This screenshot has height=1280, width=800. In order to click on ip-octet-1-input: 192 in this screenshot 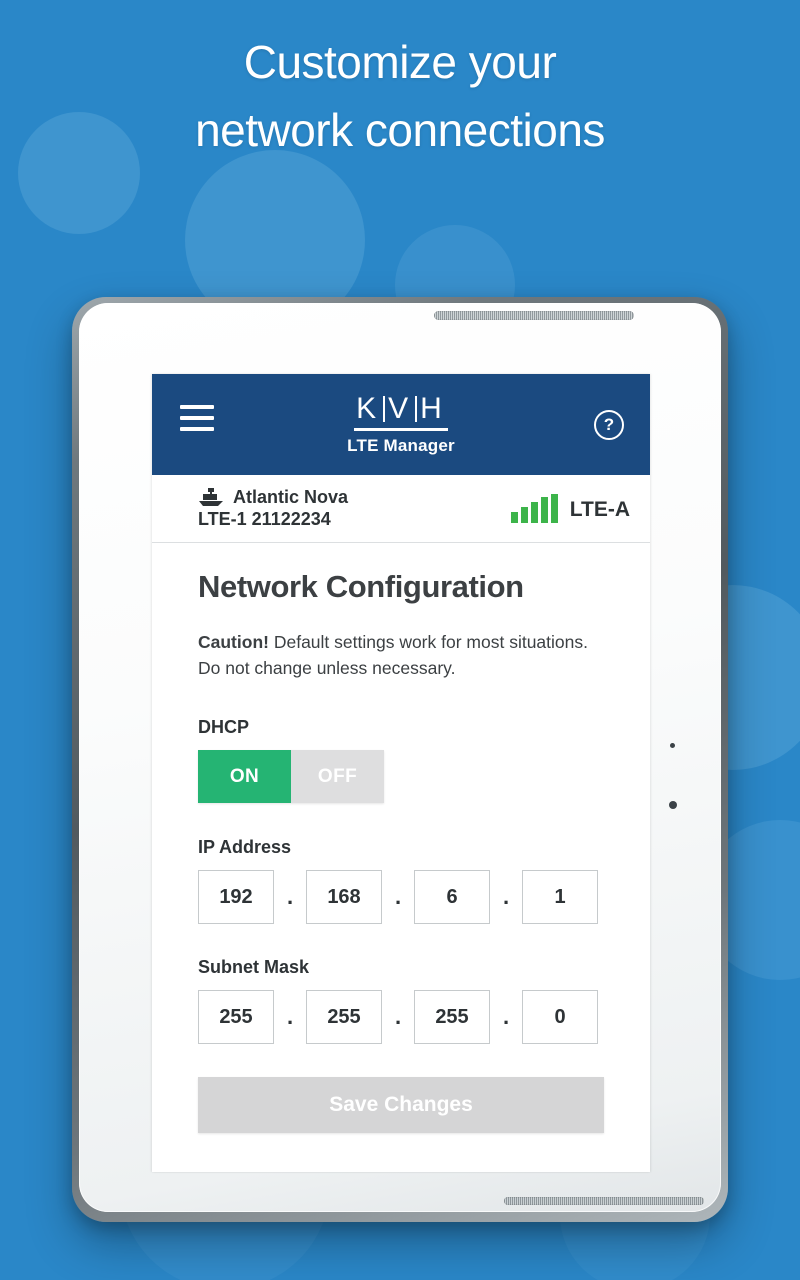, I will do `click(236, 897)`.